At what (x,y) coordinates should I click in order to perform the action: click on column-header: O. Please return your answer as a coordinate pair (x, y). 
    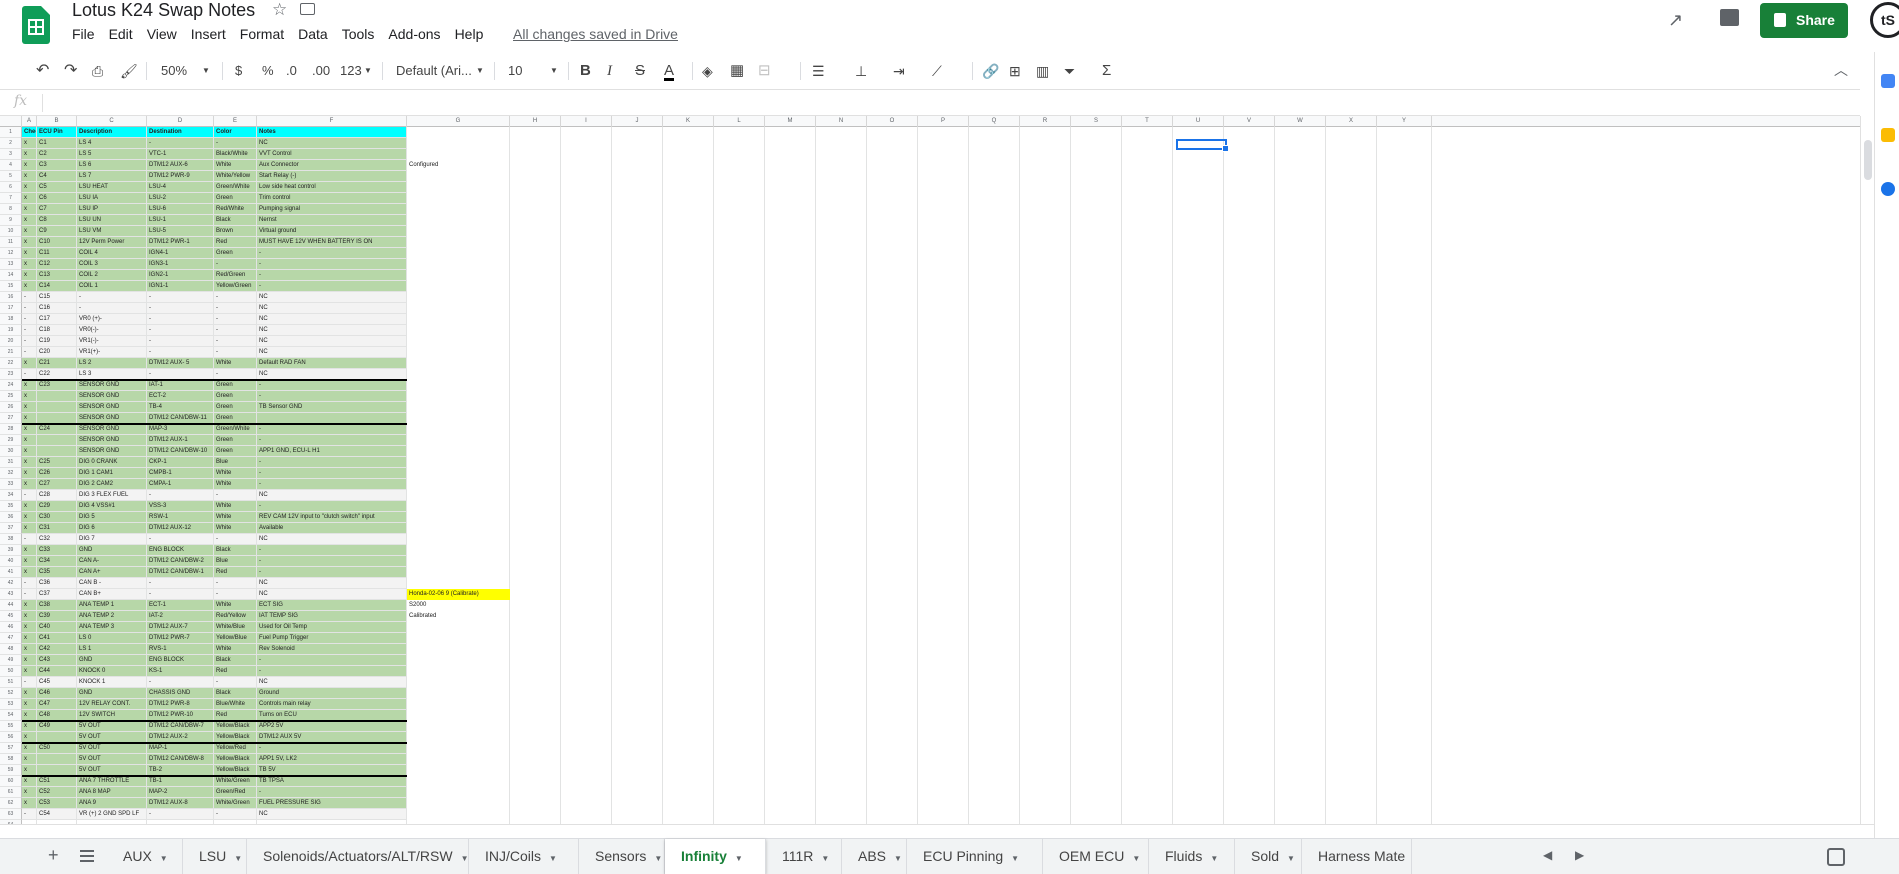
    Looking at the image, I should click on (892, 121).